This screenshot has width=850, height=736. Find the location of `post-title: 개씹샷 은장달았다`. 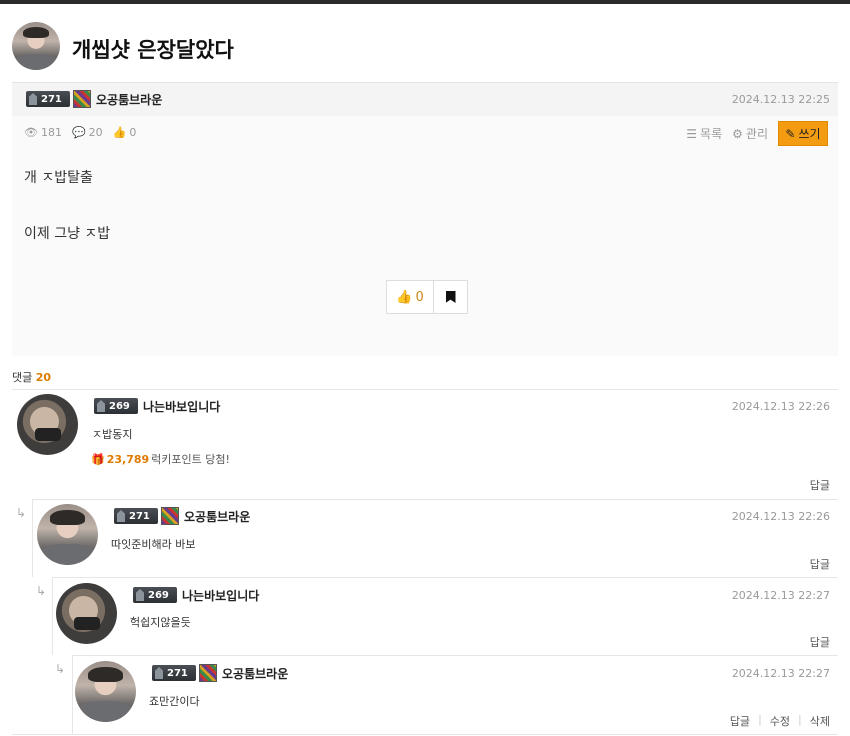

post-title: 개씹샷 은장달았다 is located at coordinates (153, 50).